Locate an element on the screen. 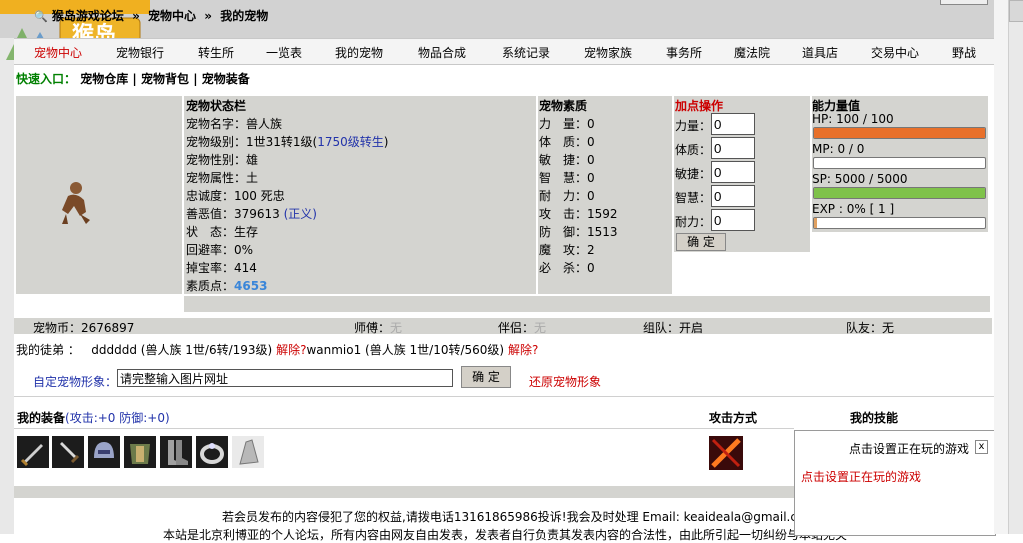  nav-trade-center: 交易中心 is located at coordinates (895, 52).